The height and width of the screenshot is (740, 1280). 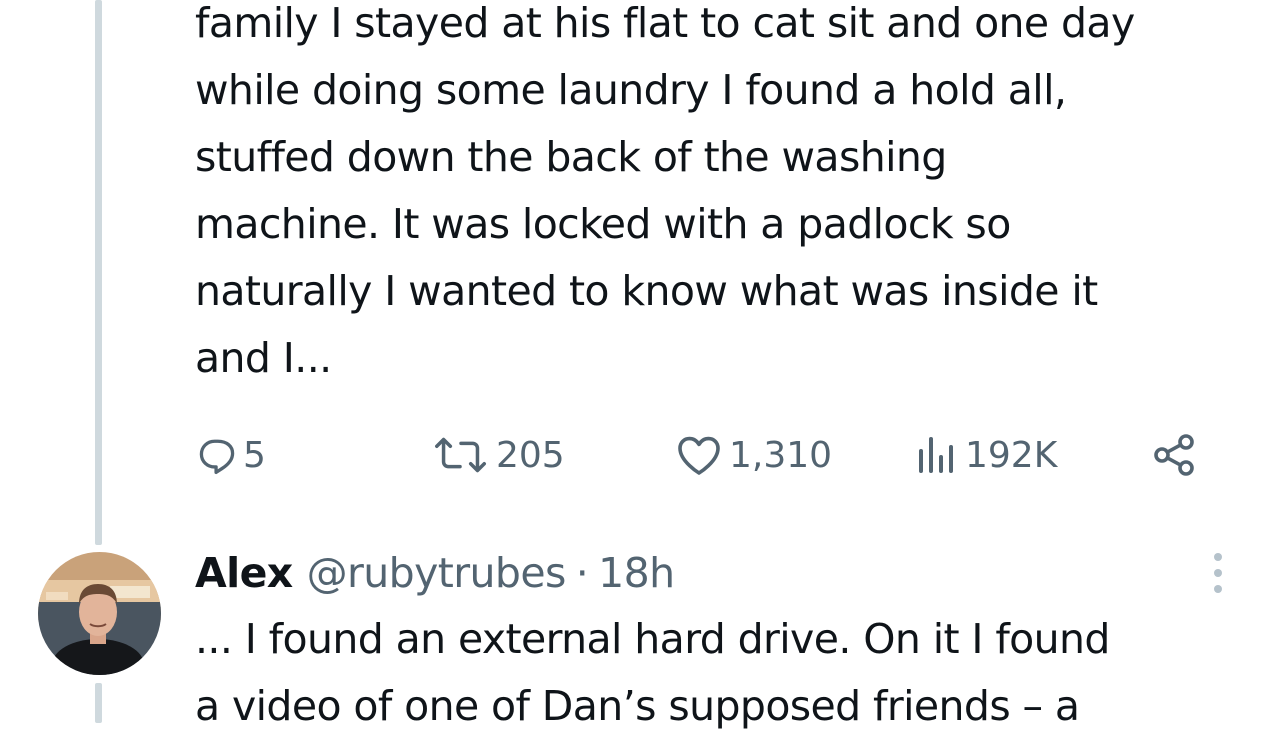 What do you see at coordinates (98, 703) in the screenshot?
I see `thread-connector-line-lower` at bounding box center [98, 703].